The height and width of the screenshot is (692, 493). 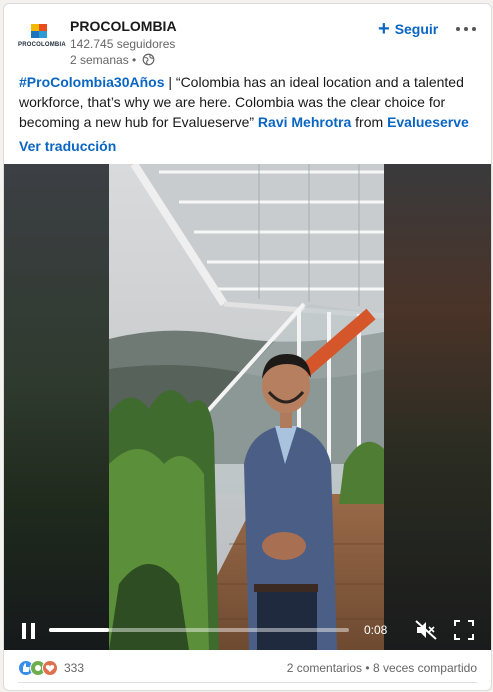 I want to click on divider, so click(x=247, y=682).